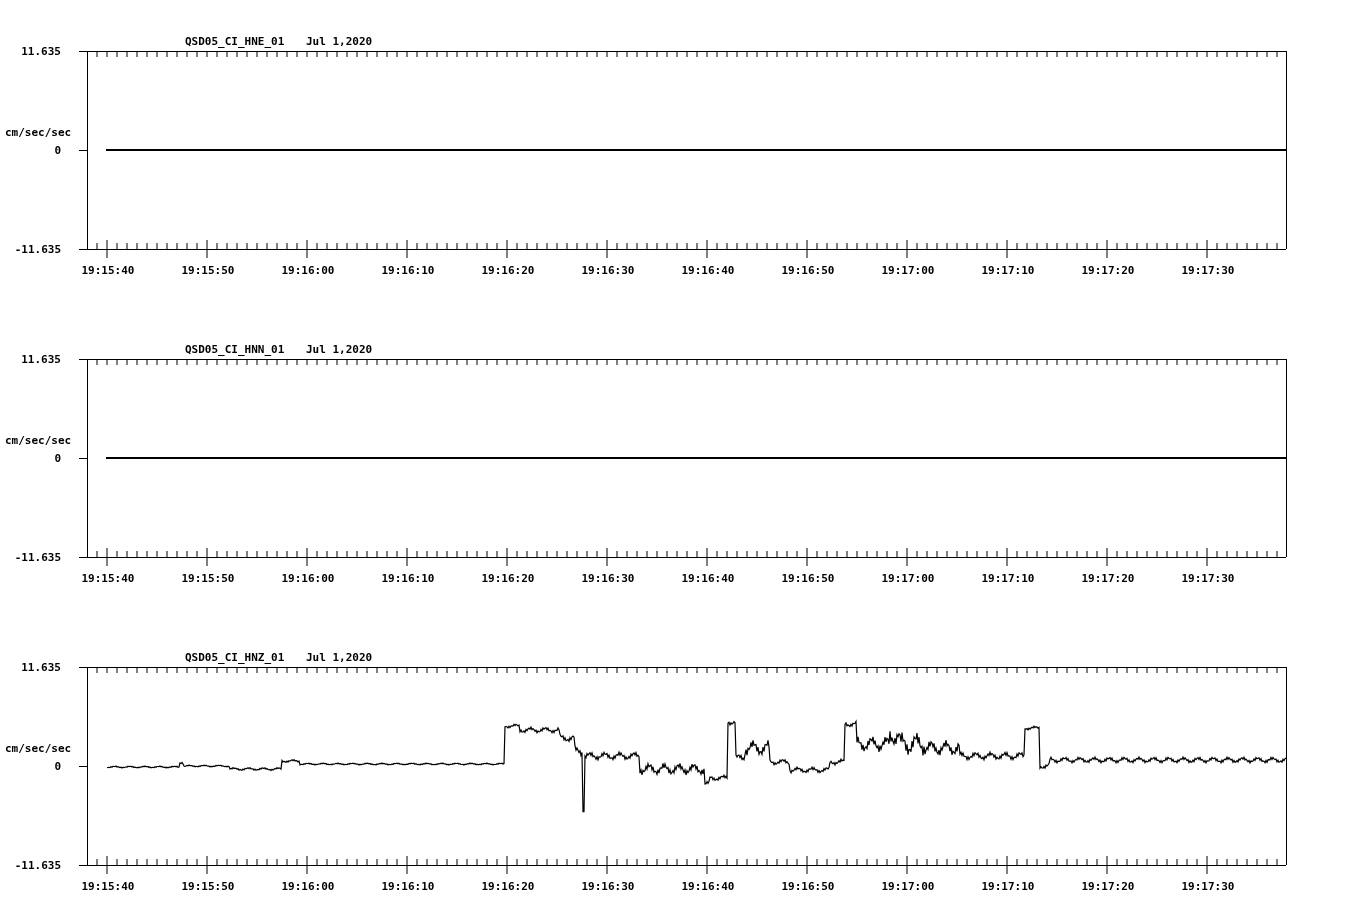 The image size is (1358, 924). What do you see at coordinates (235, 349) in the screenshot?
I see `station-label: QSD05_CI_HNN_01` at bounding box center [235, 349].